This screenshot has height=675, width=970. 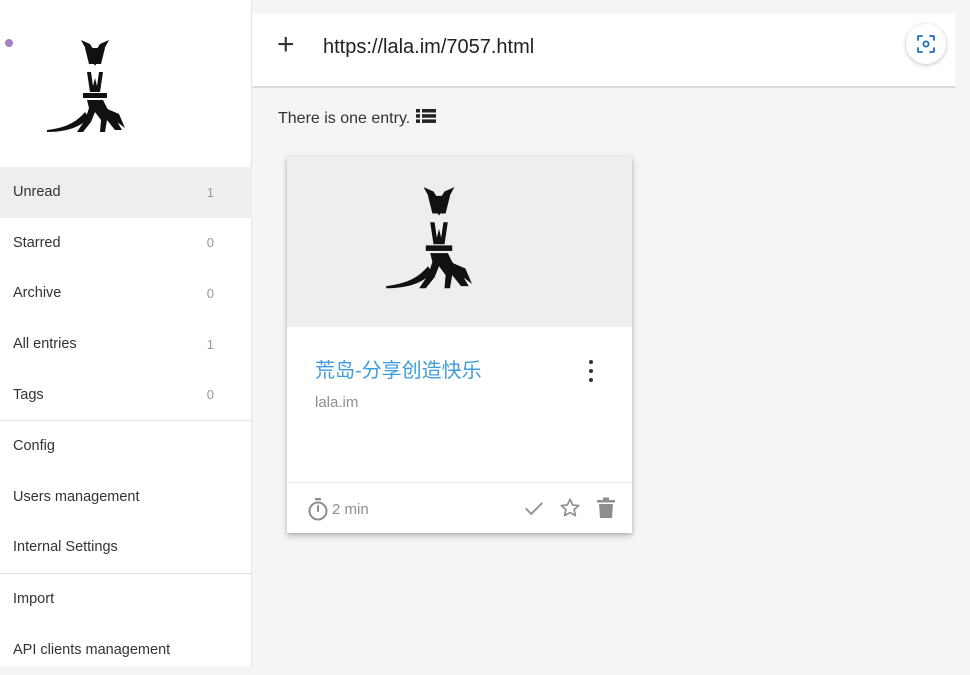 I want to click on url-input, so click(x=603, y=47).